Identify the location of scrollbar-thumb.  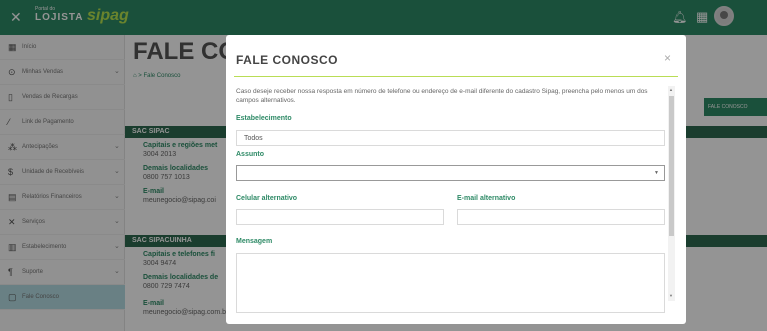
(671, 166).